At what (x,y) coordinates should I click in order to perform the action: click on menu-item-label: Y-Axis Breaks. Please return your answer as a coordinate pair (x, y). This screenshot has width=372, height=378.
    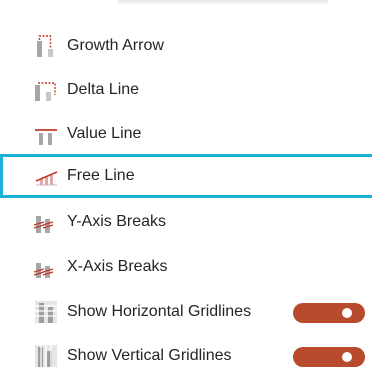
    Looking at the image, I should click on (116, 221).